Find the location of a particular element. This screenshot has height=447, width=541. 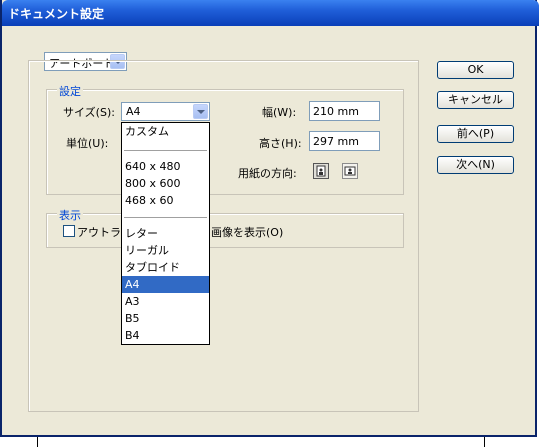

width-field-value: 210 mm is located at coordinates (336, 111).